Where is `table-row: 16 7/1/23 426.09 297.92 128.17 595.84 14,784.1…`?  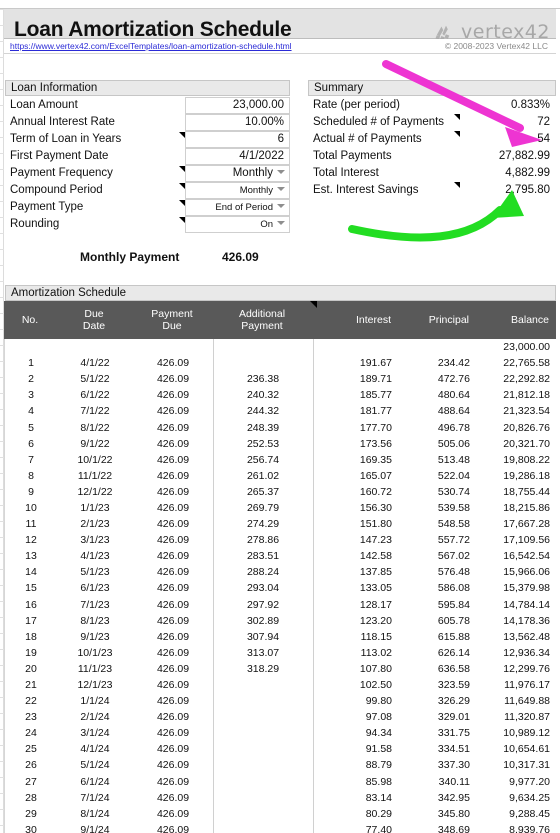 table-row: 16 7/1/23 426.09 297.92 128.17 595.84 14,784.1… is located at coordinates (280, 605).